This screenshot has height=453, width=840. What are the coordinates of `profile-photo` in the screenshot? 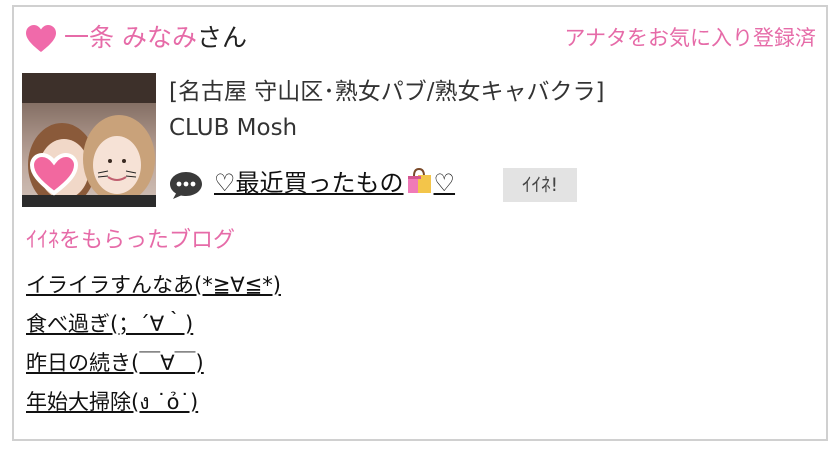 It's located at (89, 140).